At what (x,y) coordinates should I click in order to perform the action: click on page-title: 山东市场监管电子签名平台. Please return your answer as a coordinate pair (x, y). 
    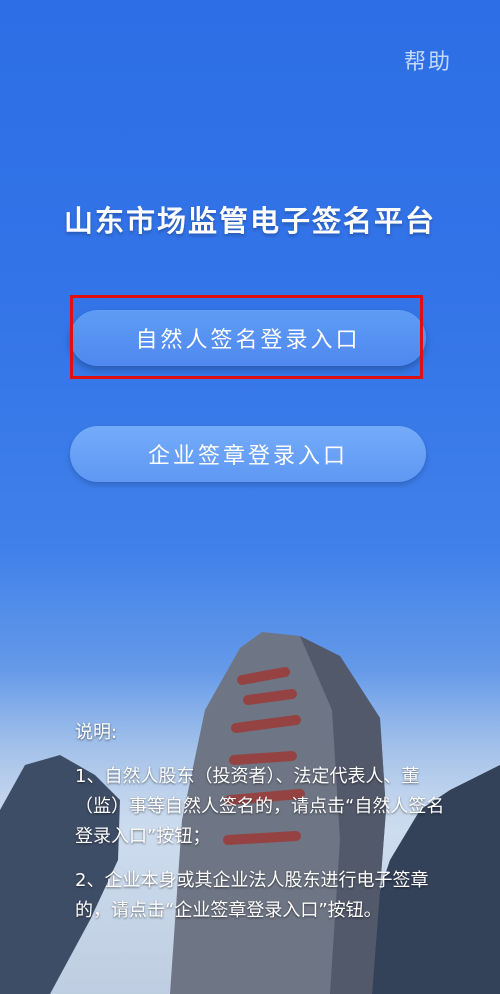
    Looking at the image, I should click on (249, 221).